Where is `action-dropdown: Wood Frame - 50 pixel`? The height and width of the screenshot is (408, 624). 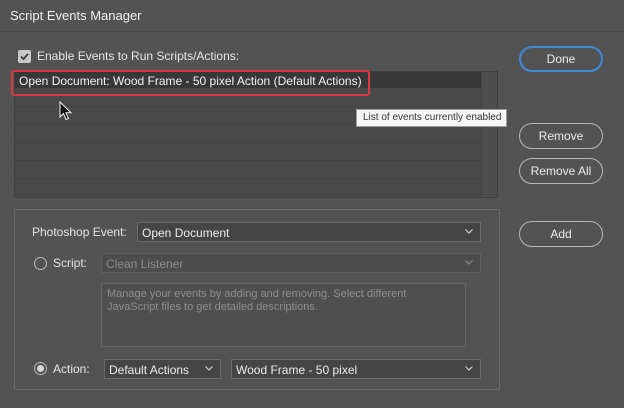
action-dropdown: Wood Frame - 50 pixel is located at coordinates (356, 369).